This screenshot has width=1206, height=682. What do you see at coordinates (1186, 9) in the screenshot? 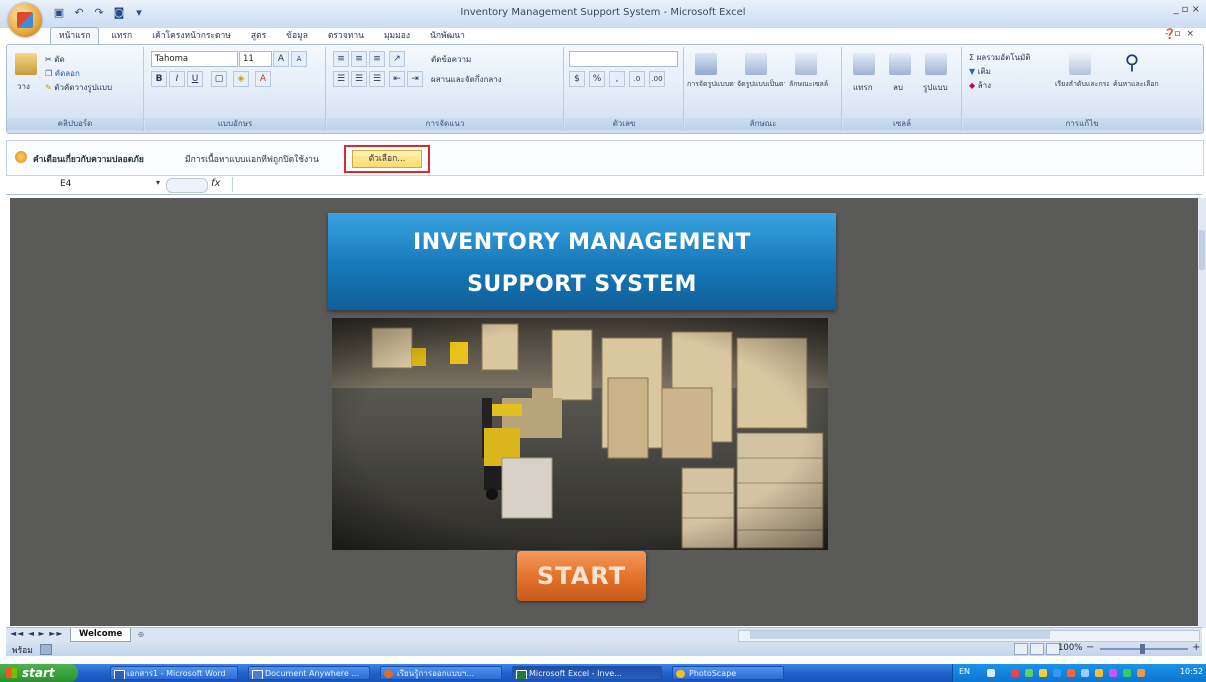
I see `window-controls: _ ▫ ×` at bounding box center [1186, 9].